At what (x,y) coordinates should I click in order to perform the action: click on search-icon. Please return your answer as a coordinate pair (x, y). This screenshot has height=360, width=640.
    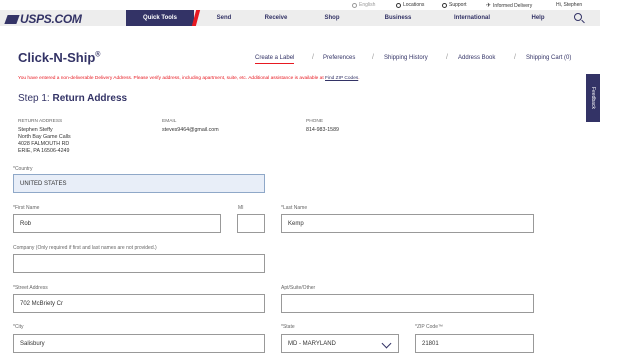
    Looking at the image, I should click on (578, 17).